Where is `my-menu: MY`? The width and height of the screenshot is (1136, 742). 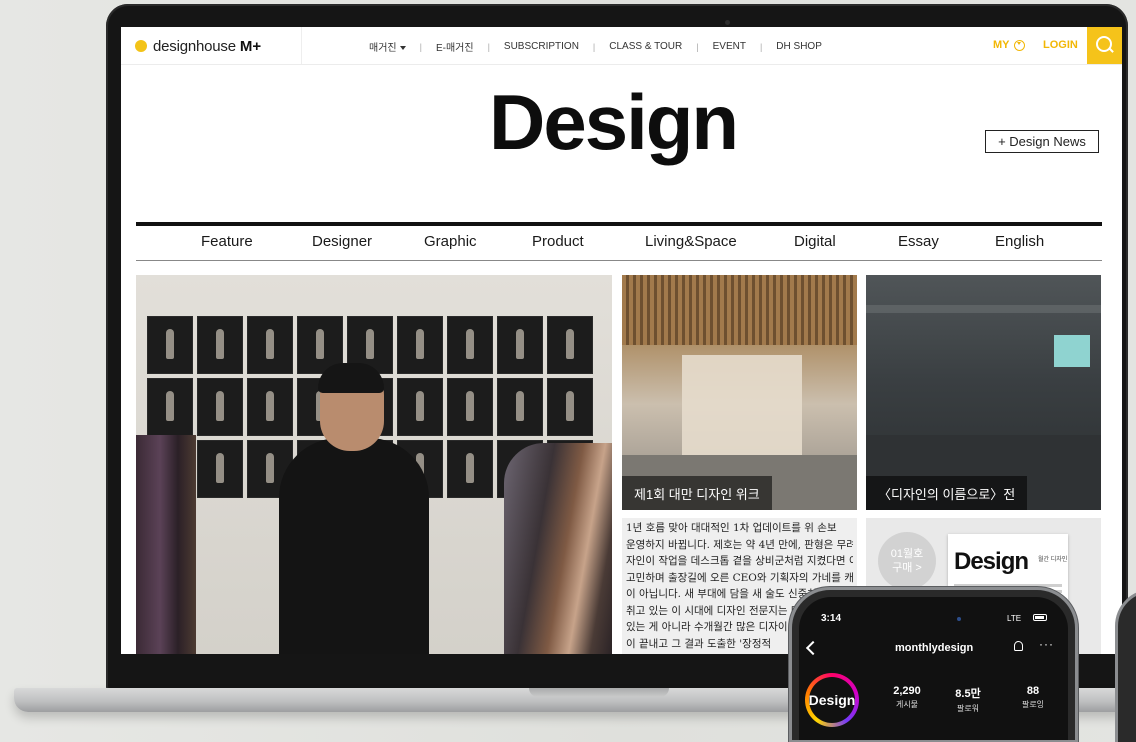
my-menu: MY is located at coordinates (1009, 45).